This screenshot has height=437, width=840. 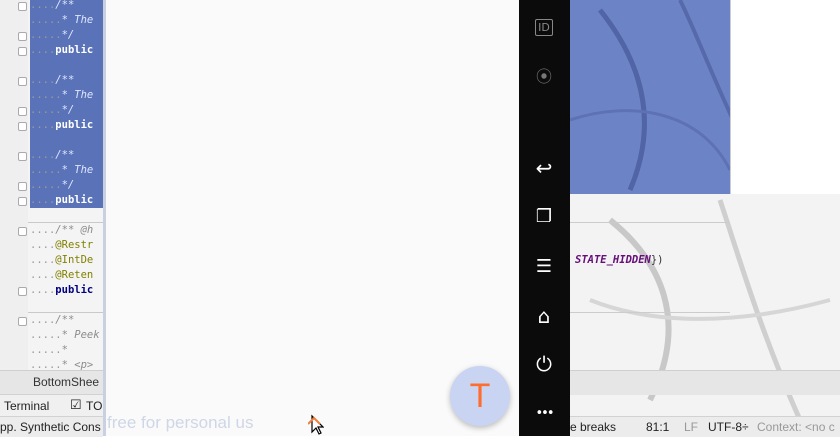 I want to click on menu-icon: ☰, so click(x=544, y=266).